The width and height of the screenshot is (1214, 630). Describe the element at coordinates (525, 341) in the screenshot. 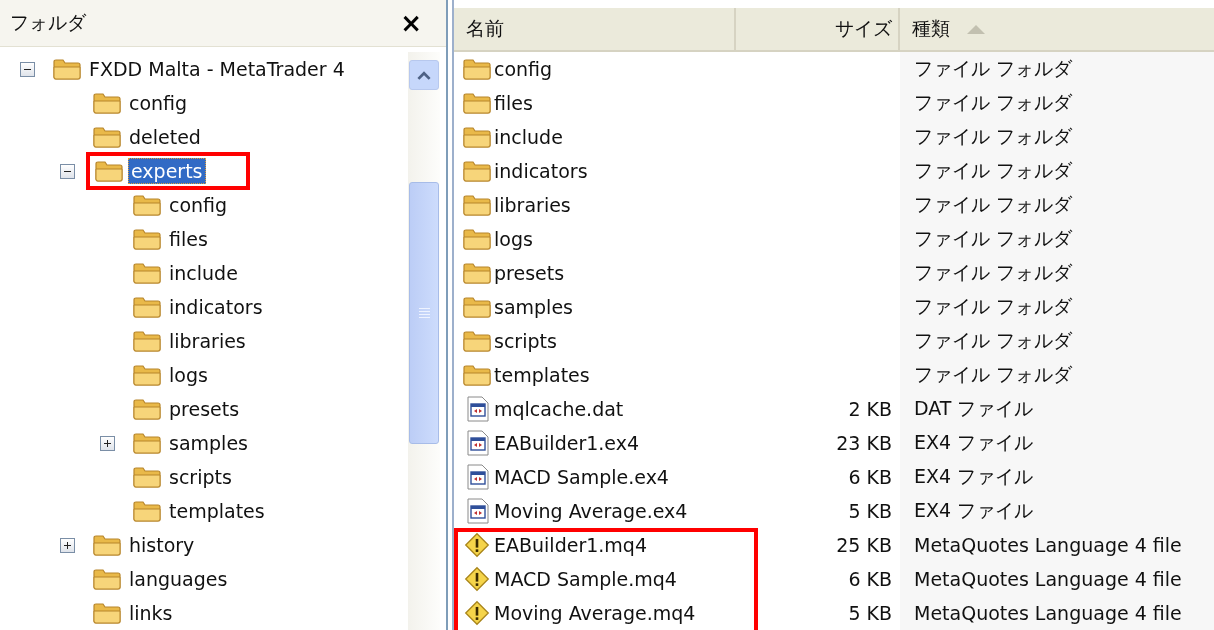

I see `file-name: scripts` at that location.